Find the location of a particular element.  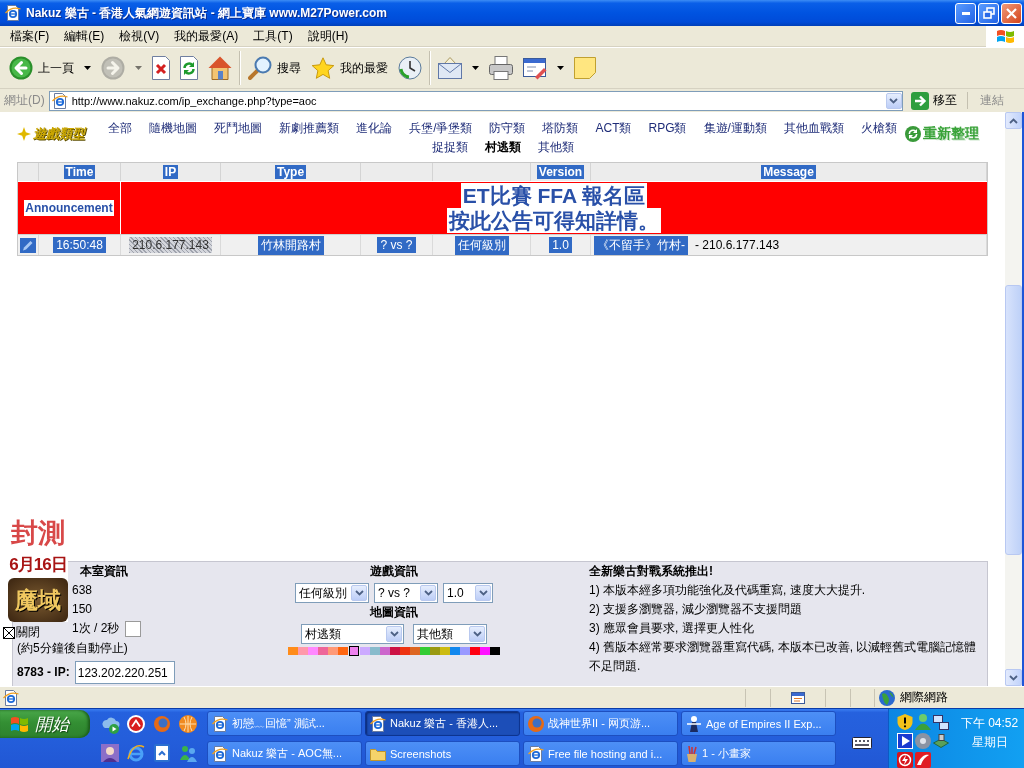

ring-swoosh-icon is located at coordinates (136, 752).